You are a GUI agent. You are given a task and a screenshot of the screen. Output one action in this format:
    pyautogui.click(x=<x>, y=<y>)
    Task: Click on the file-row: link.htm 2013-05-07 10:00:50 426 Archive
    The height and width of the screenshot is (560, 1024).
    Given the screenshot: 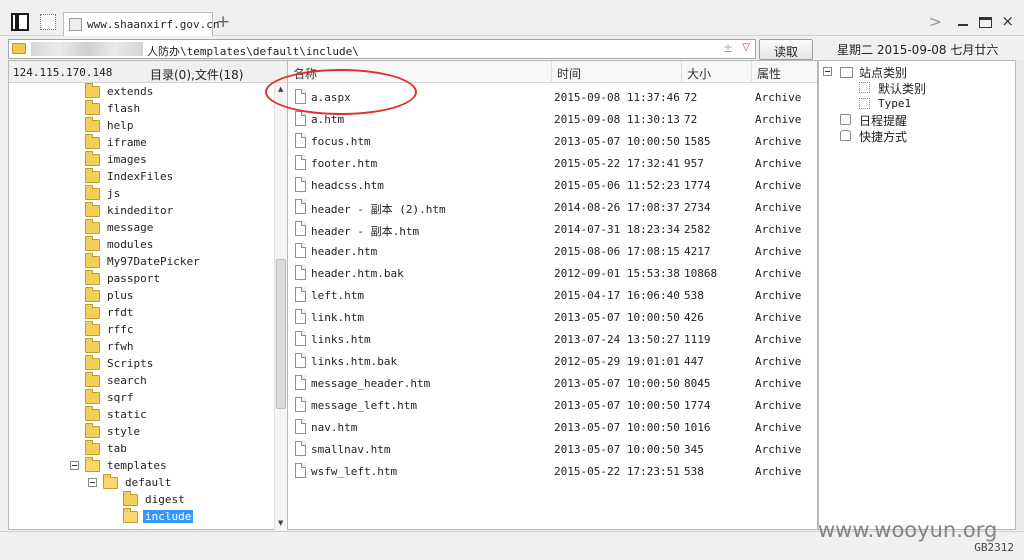 What is the action you would take?
    pyautogui.click(x=552, y=317)
    